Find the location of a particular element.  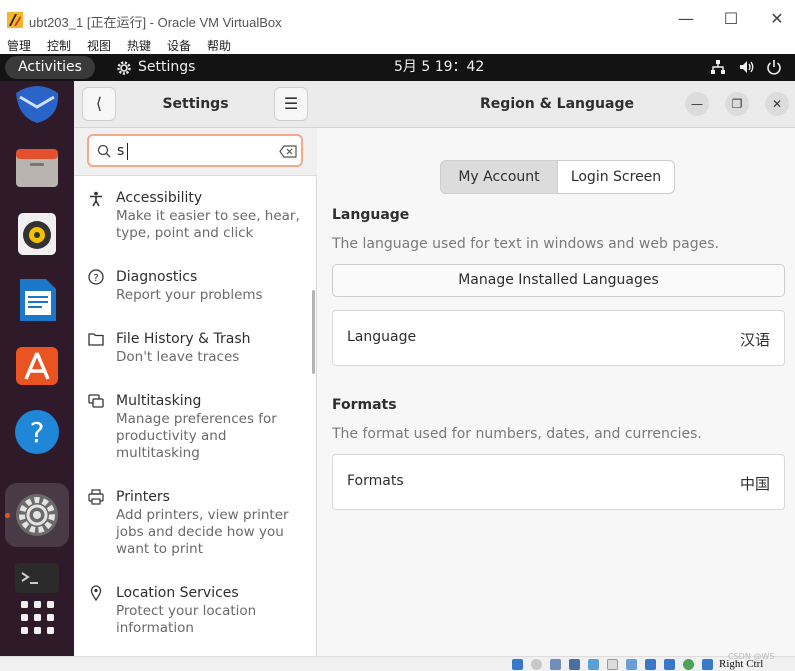

printer-icon is located at coordinates (96, 497).